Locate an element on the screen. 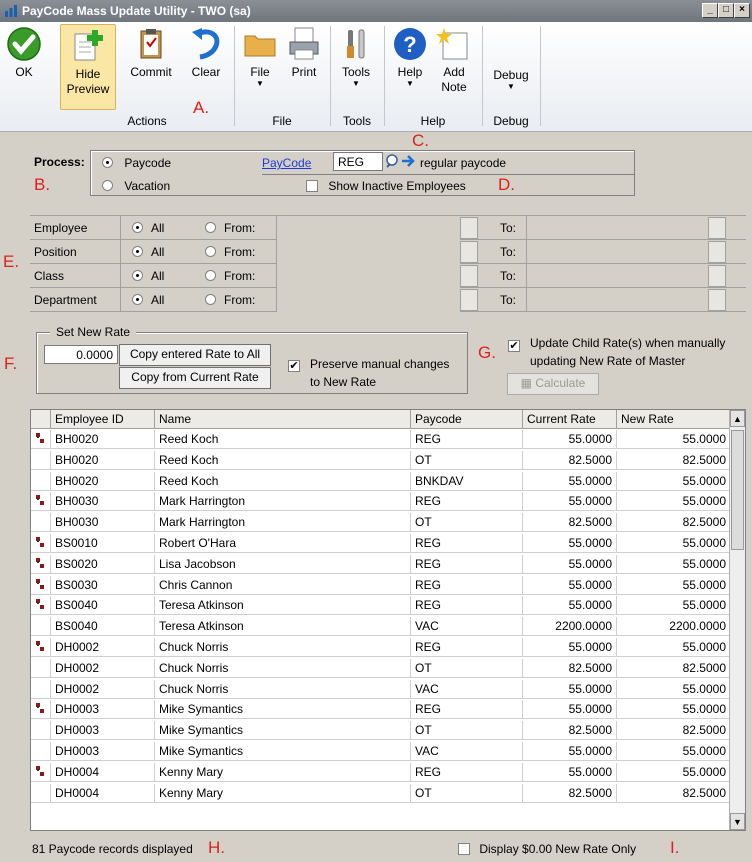 Image resolution: width=752 pixels, height=862 pixels. table-row: DH0004 Kenny Mary REG 55.0000 55.0000 is located at coordinates (381, 772).